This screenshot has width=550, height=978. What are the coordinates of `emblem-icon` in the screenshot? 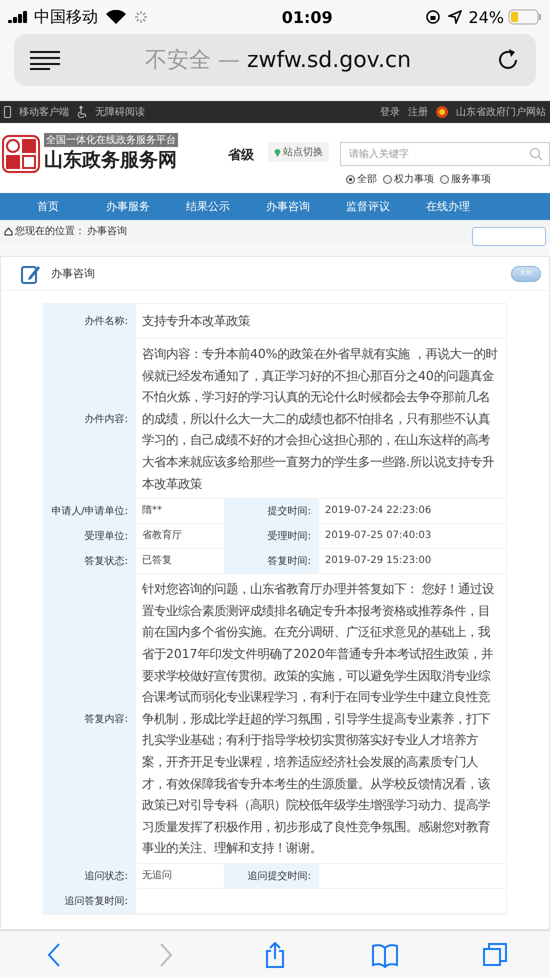 It's located at (442, 112).